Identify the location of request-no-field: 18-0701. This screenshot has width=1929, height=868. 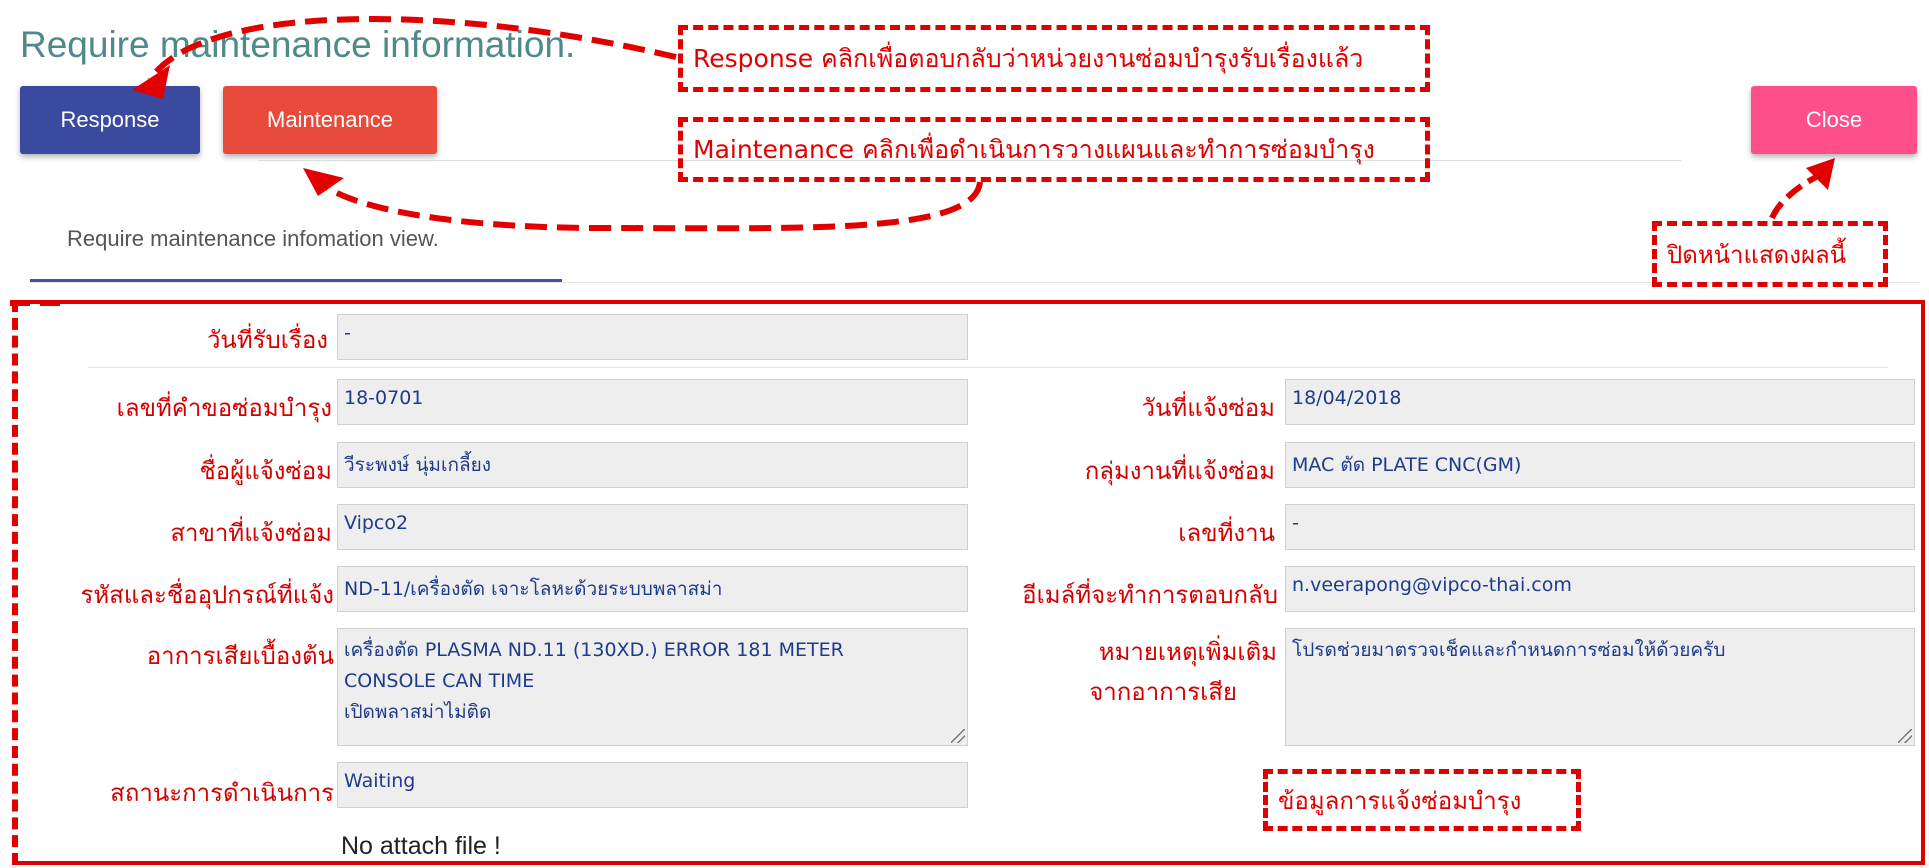
(652, 402).